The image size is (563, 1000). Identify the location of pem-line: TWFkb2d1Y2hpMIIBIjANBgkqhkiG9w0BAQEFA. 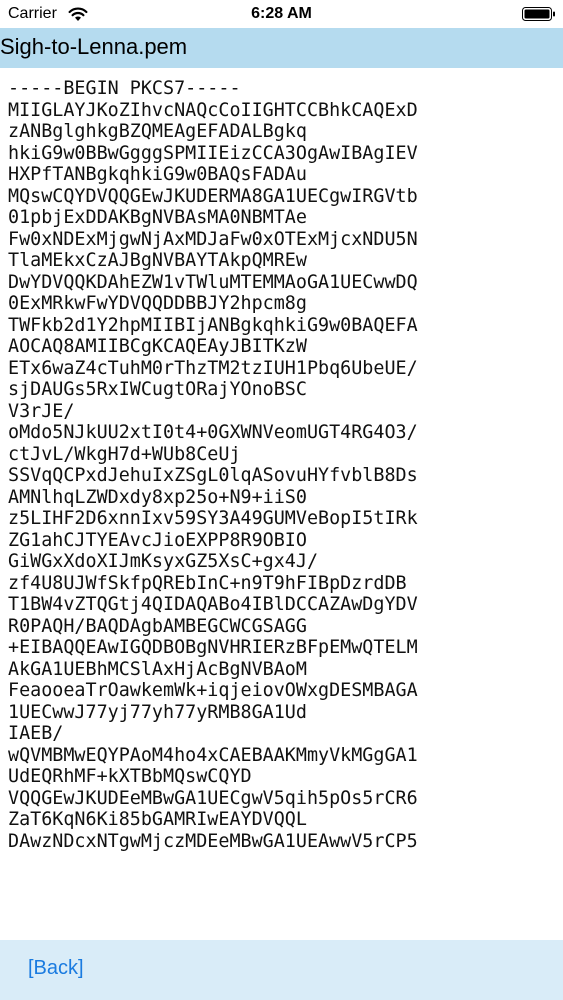
(213, 325).